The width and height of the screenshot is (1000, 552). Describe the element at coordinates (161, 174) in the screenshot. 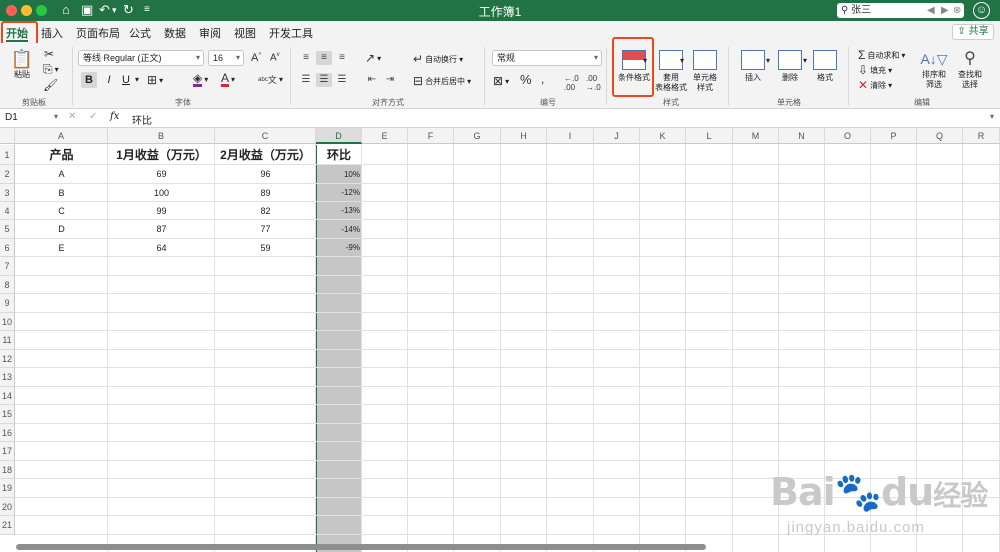

I see `data-cell: 69` at that location.